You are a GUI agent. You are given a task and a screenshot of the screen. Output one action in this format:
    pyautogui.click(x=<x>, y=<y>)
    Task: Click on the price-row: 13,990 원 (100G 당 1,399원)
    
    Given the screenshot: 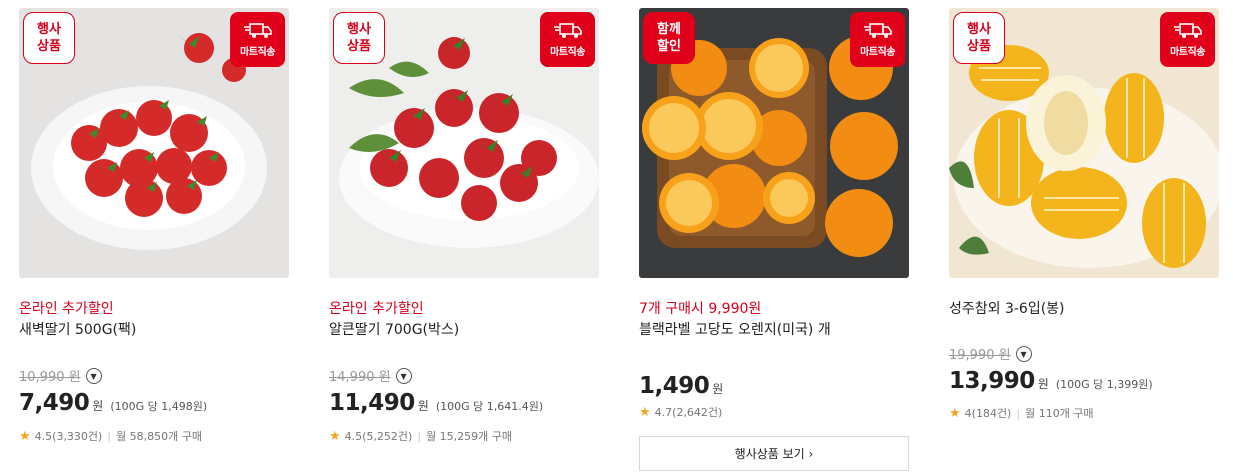 What is the action you would take?
    pyautogui.click(x=1051, y=381)
    